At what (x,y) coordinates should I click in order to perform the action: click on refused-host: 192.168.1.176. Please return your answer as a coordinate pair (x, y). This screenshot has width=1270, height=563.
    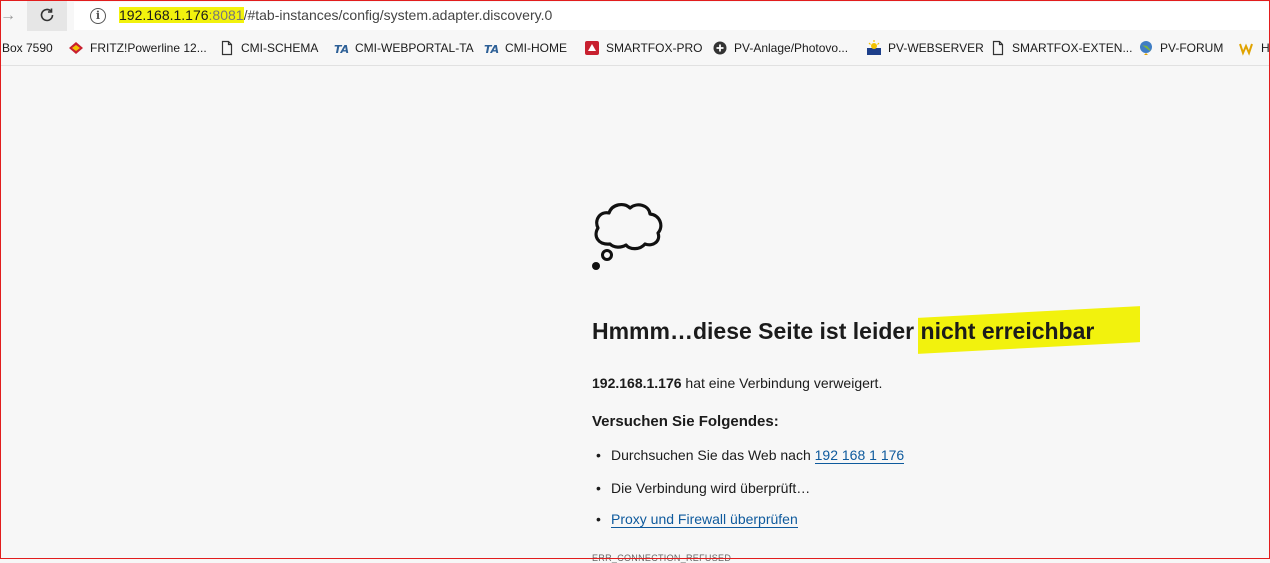
    Looking at the image, I should click on (637, 383).